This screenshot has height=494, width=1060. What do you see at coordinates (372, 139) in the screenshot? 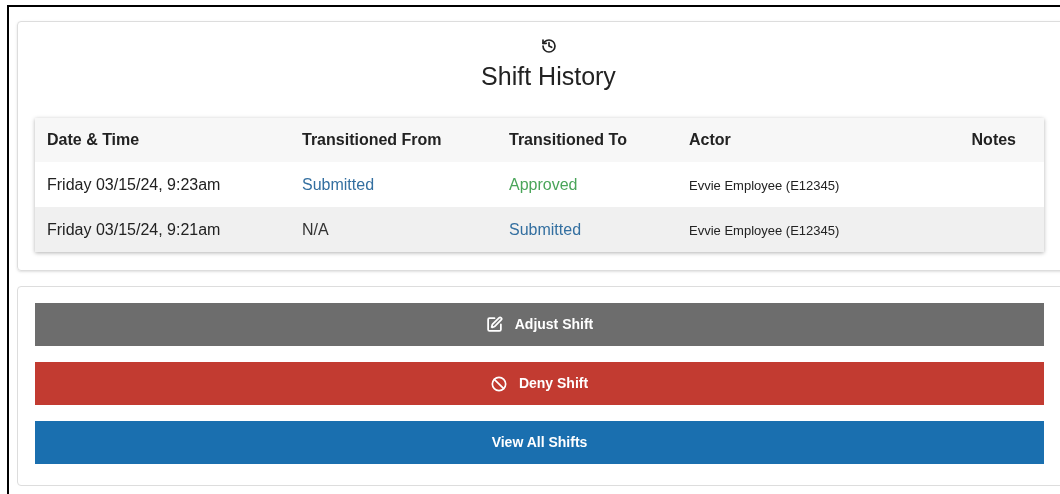
I see `column-header: Transitioned From` at bounding box center [372, 139].